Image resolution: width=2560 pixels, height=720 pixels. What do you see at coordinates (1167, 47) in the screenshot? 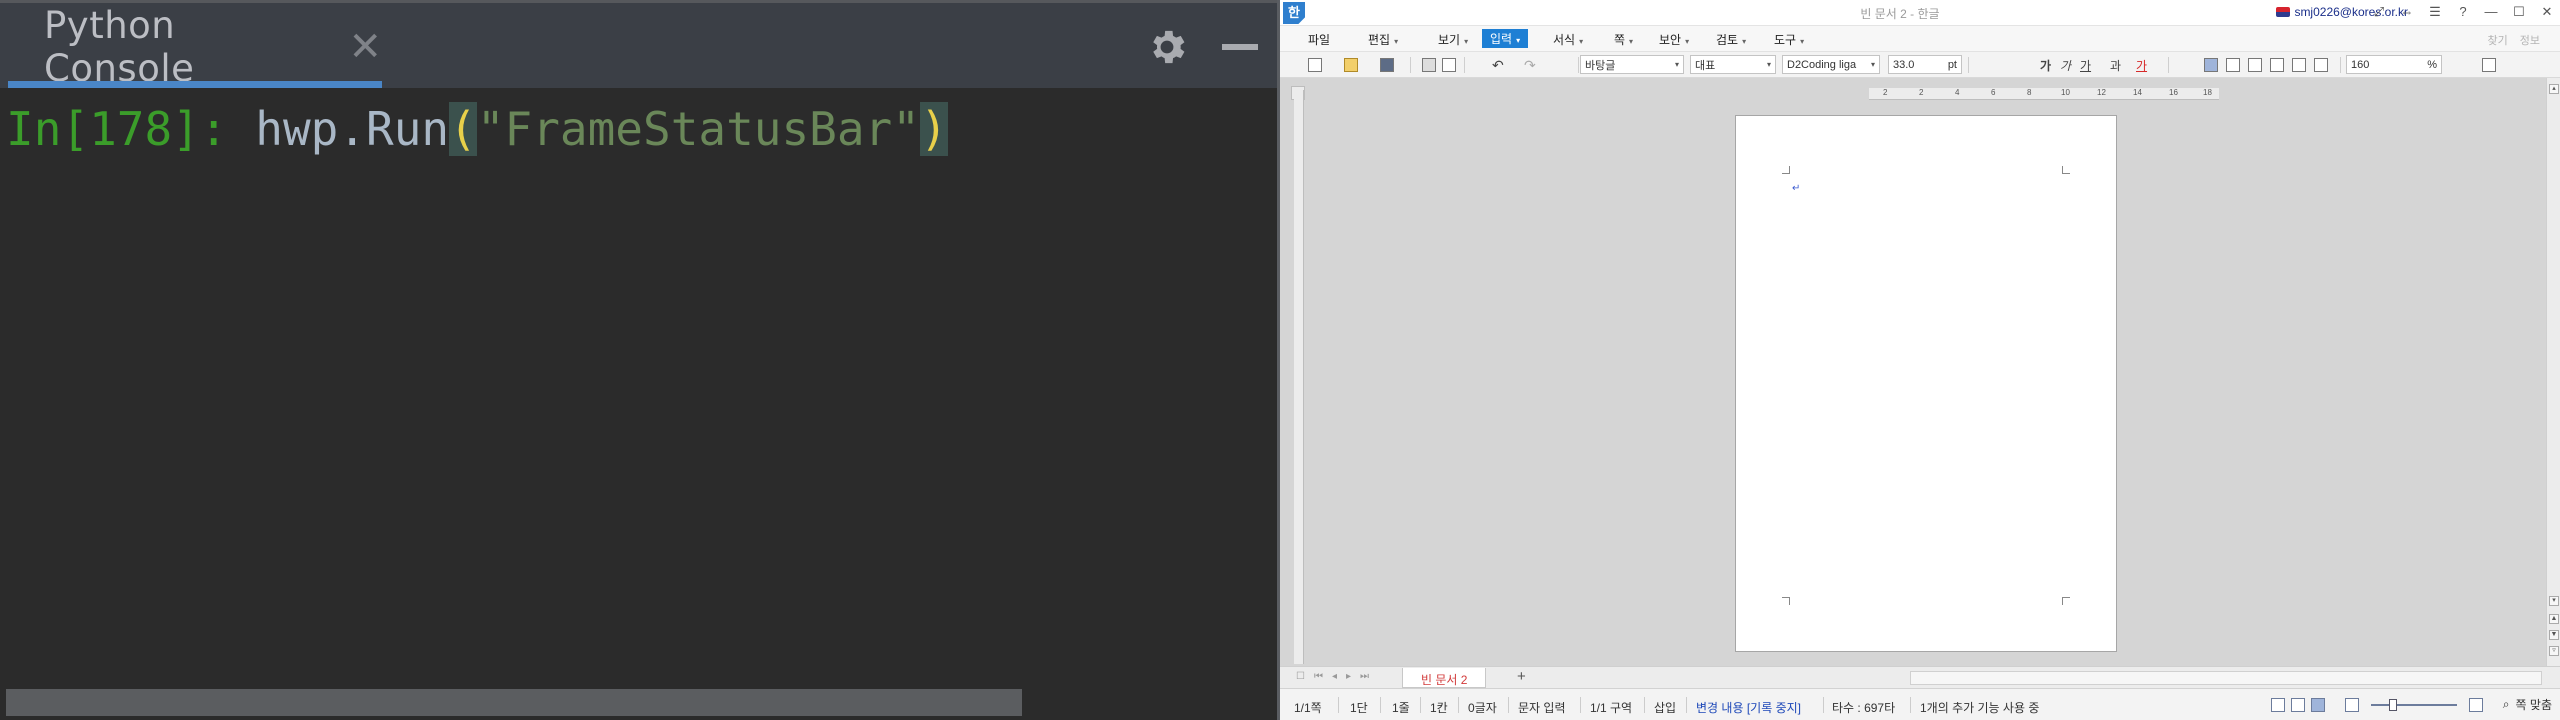
I see `gear-icon` at bounding box center [1167, 47].